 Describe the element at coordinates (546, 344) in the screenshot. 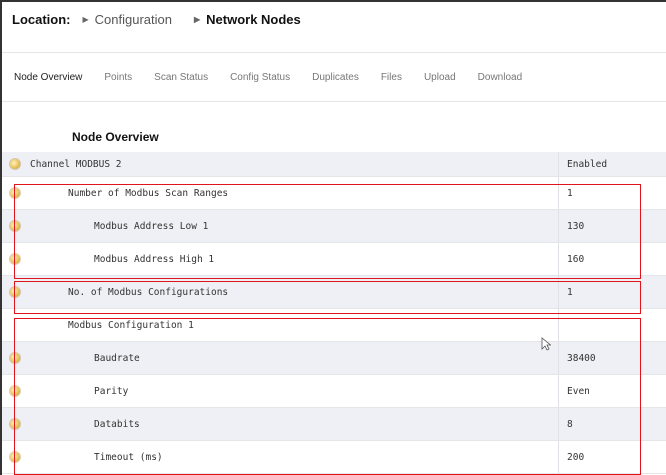

I see `mouse-pointer-icon` at that location.